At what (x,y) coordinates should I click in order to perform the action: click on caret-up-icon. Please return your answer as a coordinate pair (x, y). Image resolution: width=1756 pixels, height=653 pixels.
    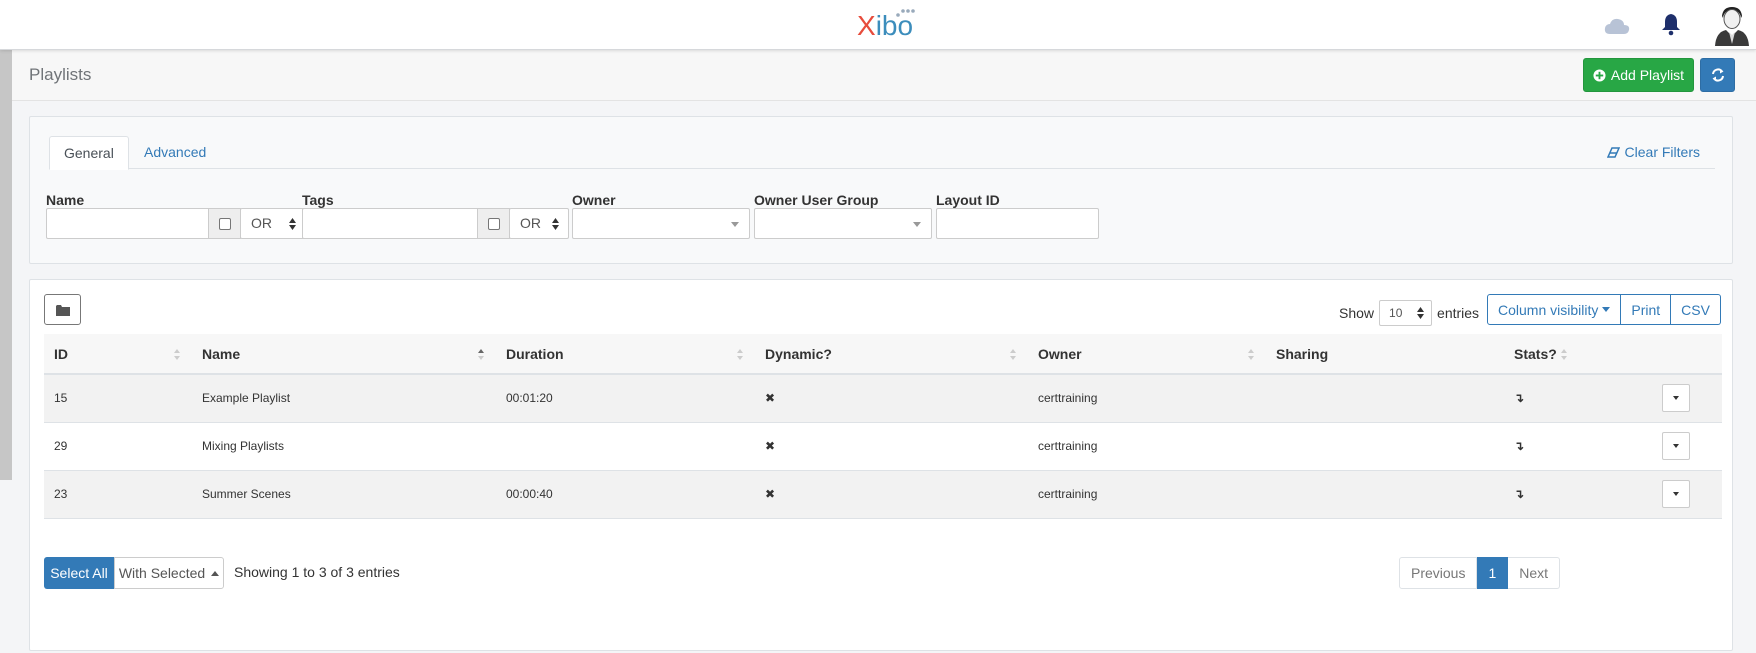
    Looking at the image, I should click on (215, 573).